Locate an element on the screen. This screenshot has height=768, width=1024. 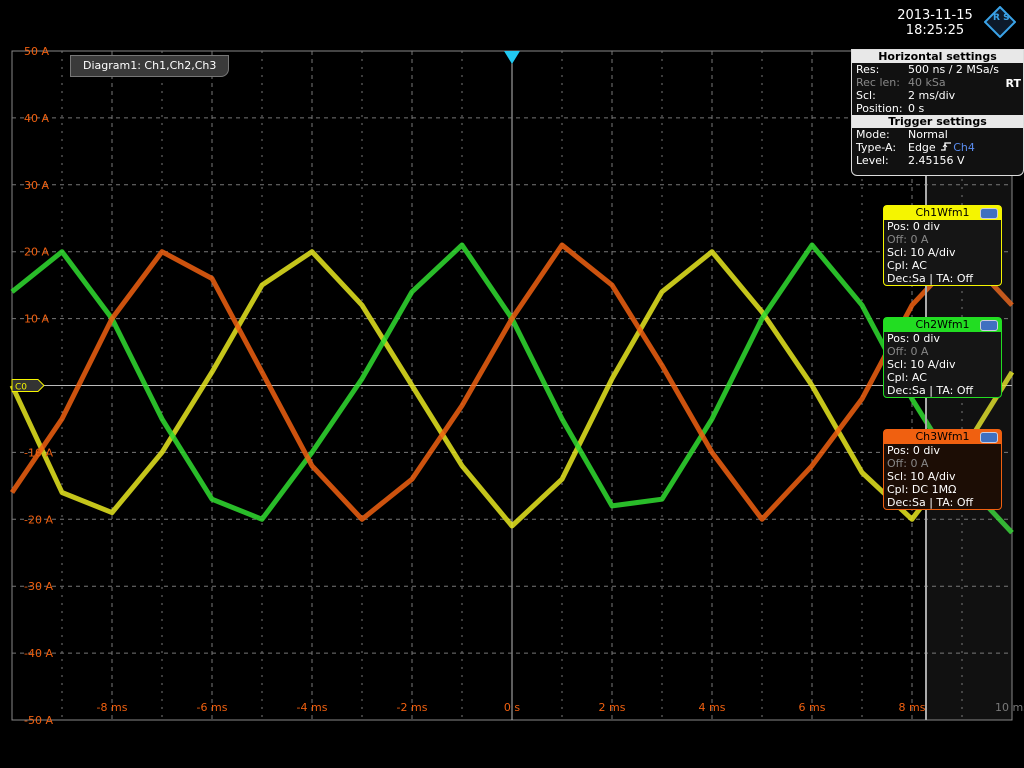
ch3-title: Ch3Wfm1 is located at coordinates (942, 436).